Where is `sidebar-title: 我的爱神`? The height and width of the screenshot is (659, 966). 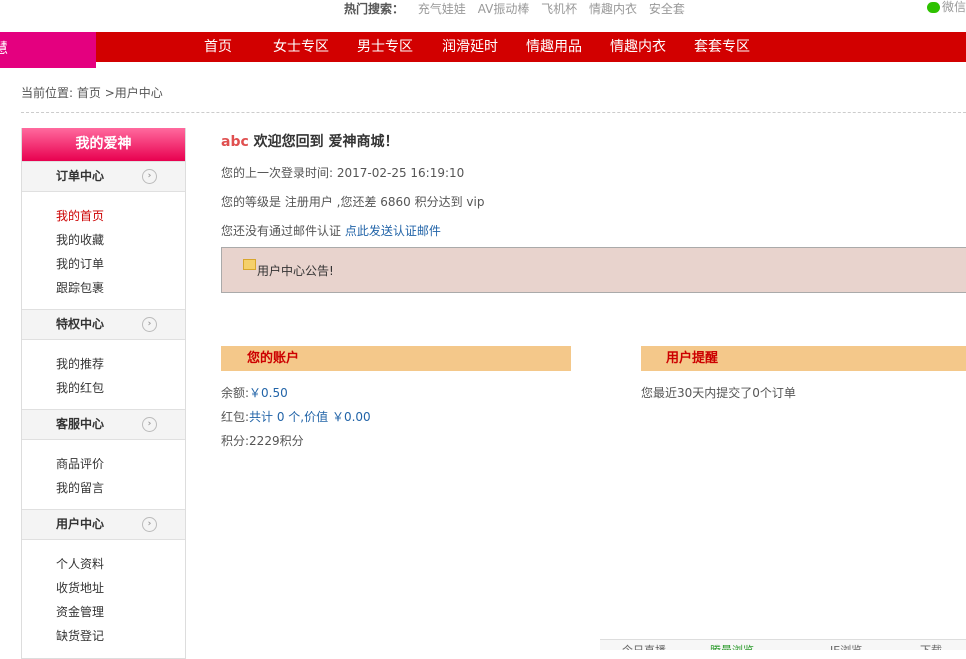 sidebar-title: 我的爱神 is located at coordinates (103, 144).